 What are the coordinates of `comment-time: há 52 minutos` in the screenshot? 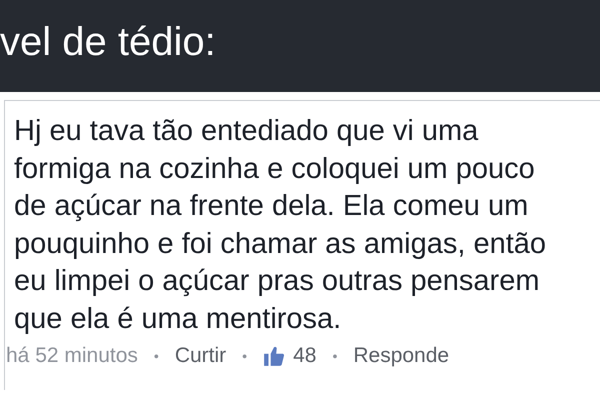 It's located at (72, 356).